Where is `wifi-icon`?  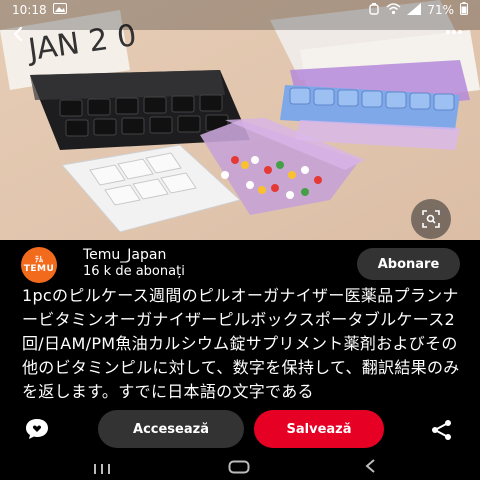
wifi-icon is located at coordinates (393, 10).